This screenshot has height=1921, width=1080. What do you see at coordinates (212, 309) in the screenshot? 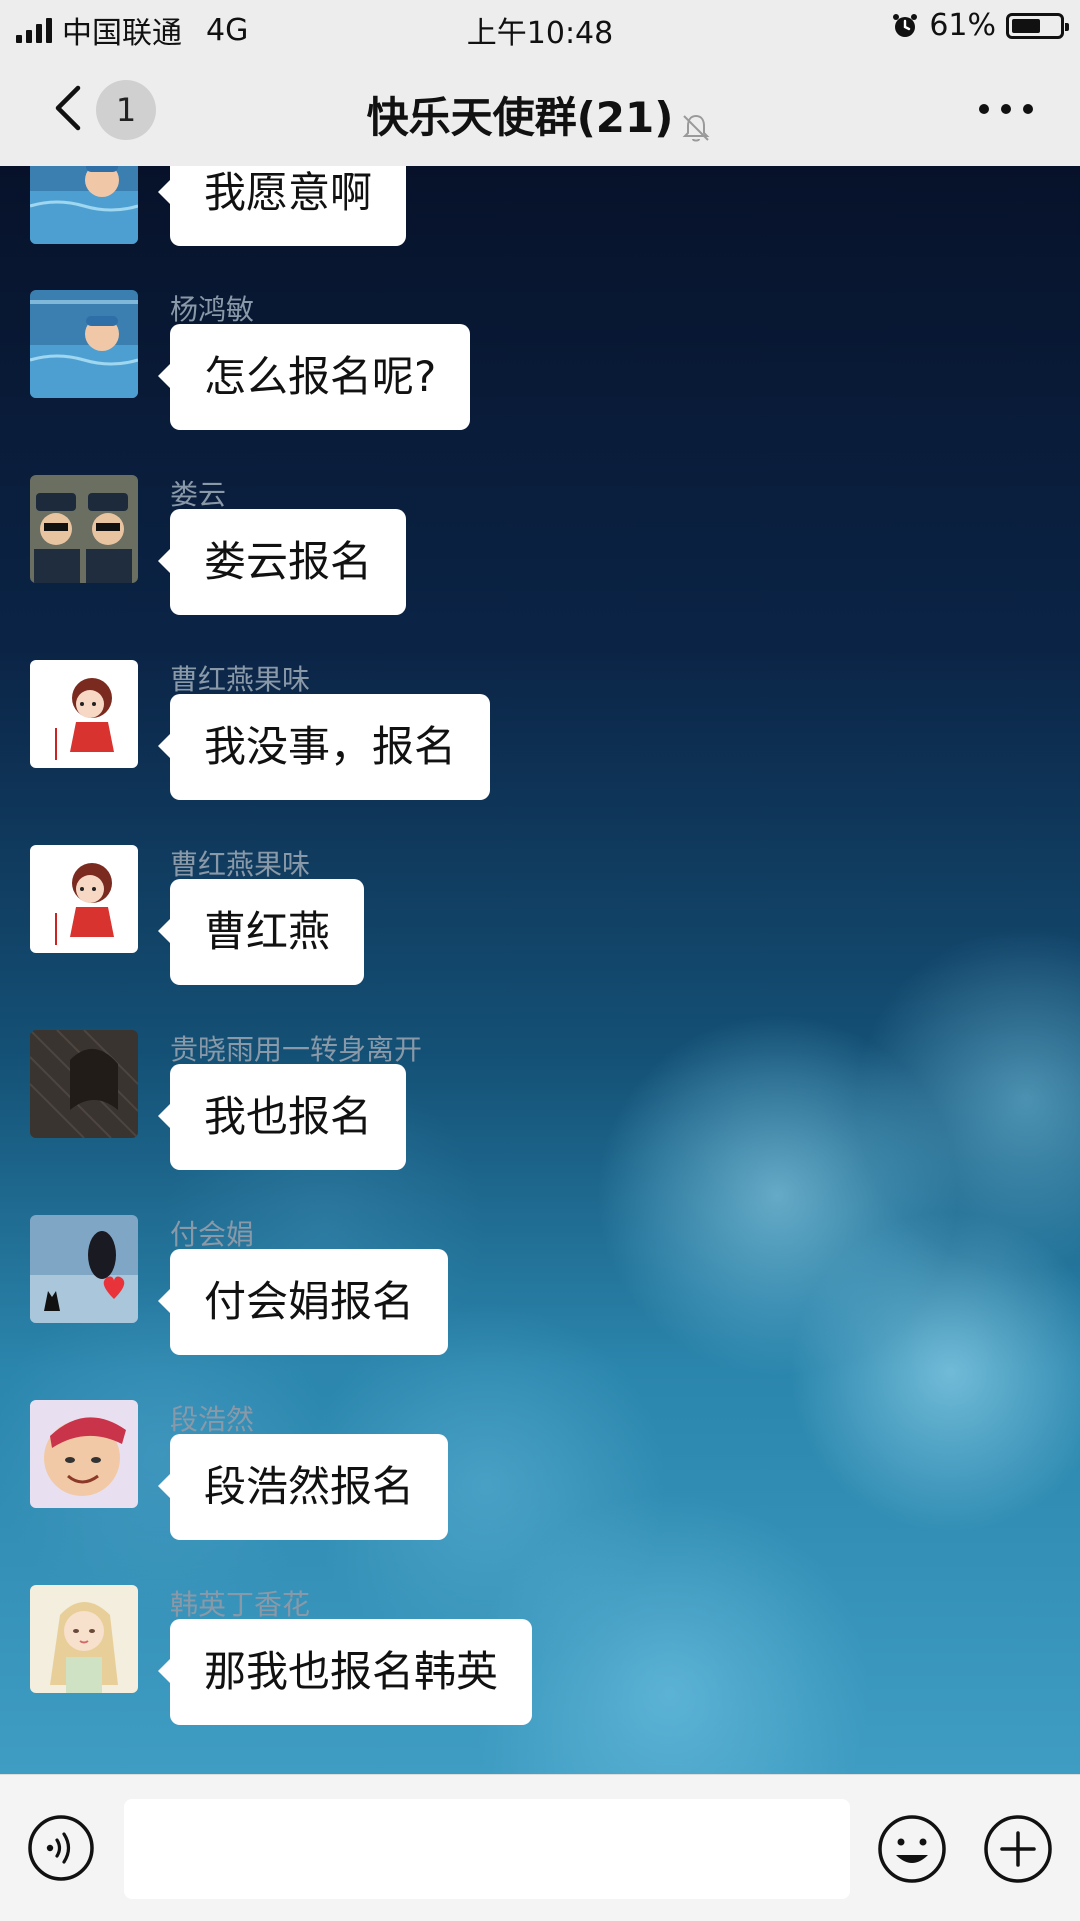
I see `sender-name: 杨鸿敏` at bounding box center [212, 309].